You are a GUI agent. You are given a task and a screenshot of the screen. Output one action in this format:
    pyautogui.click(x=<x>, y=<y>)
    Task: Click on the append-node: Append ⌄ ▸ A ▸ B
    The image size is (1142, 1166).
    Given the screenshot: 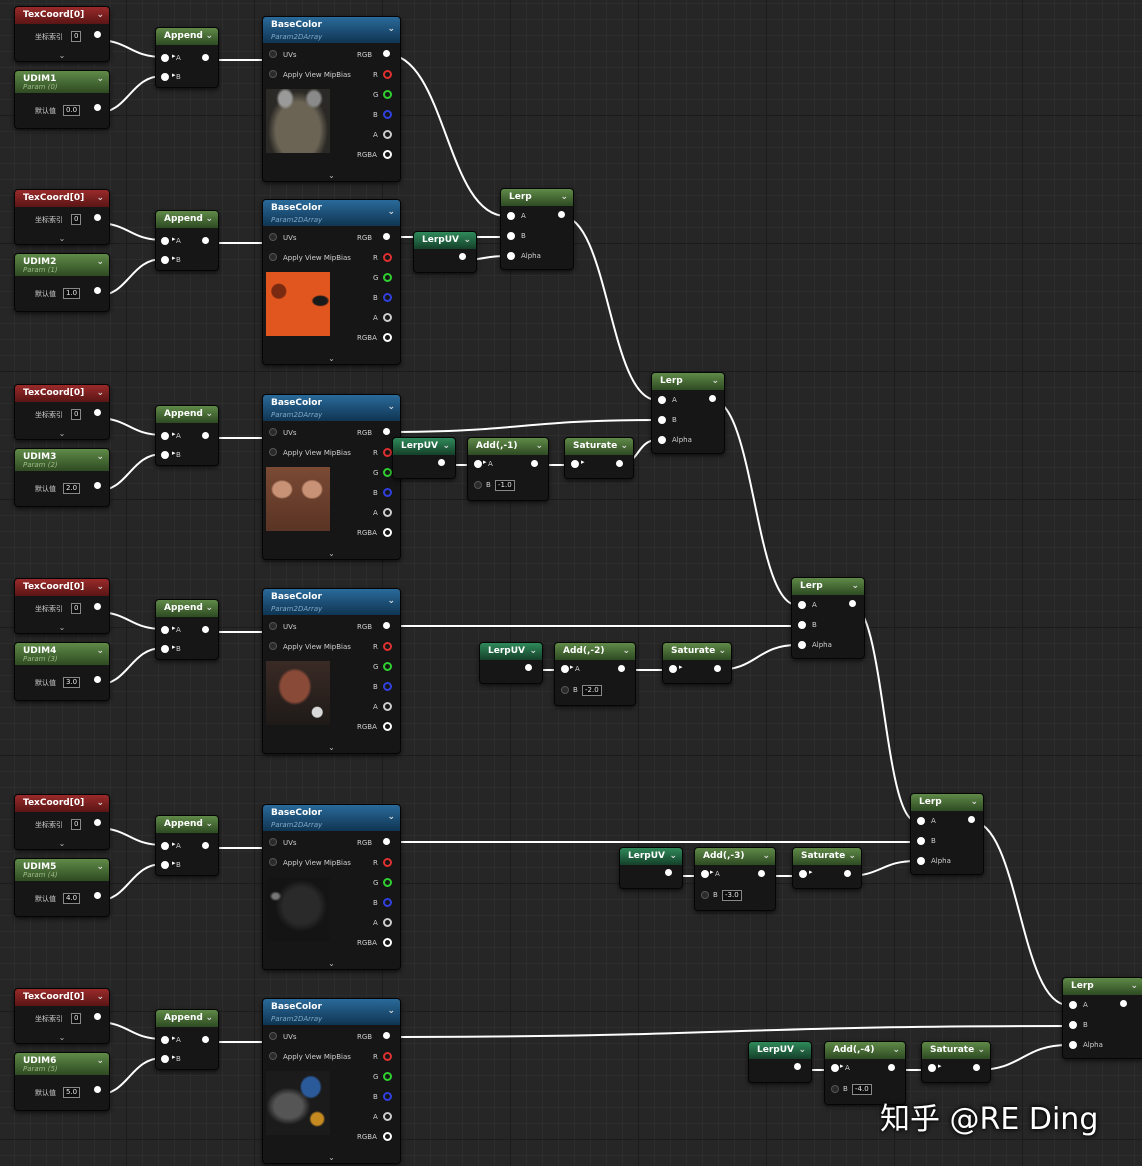 What is the action you would take?
    pyautogui.click(x=187, y=435)
    